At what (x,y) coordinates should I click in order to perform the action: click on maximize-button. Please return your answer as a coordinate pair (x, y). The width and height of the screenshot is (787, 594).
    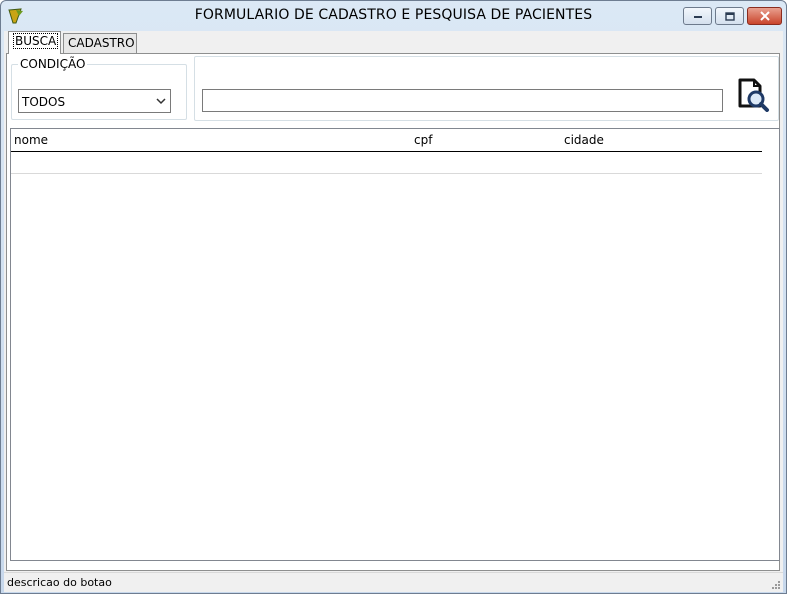
    Looking at the image, I should click on (729, 16).